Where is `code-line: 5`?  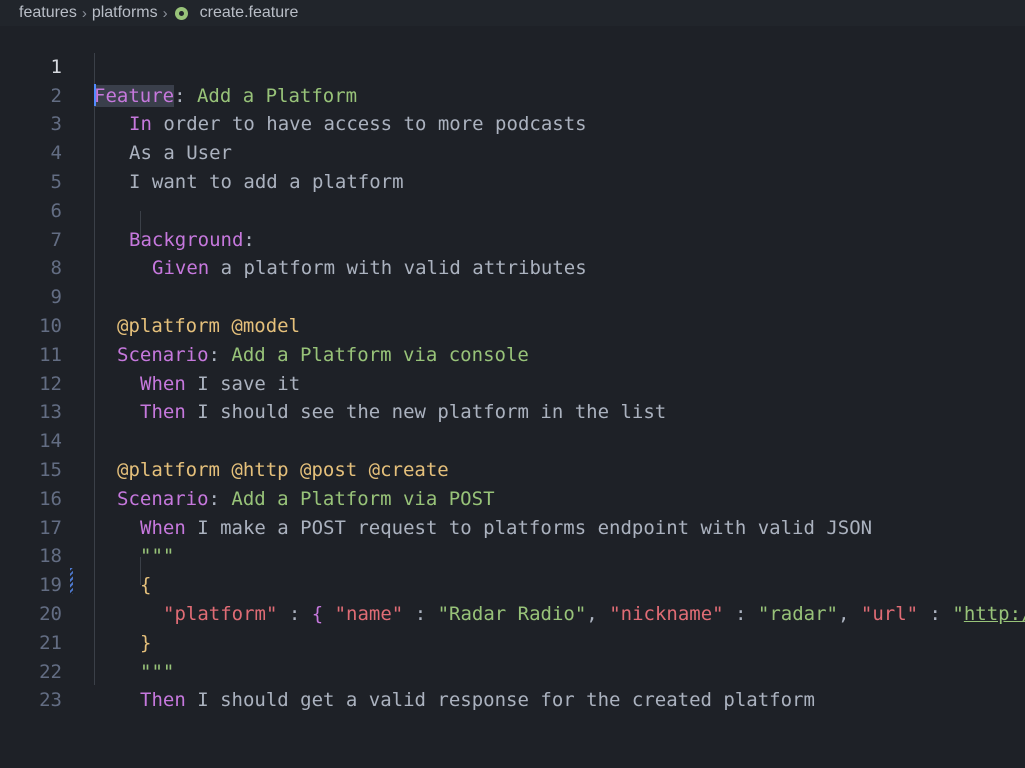 code-line: 5 is located at coordinates (512, 166).